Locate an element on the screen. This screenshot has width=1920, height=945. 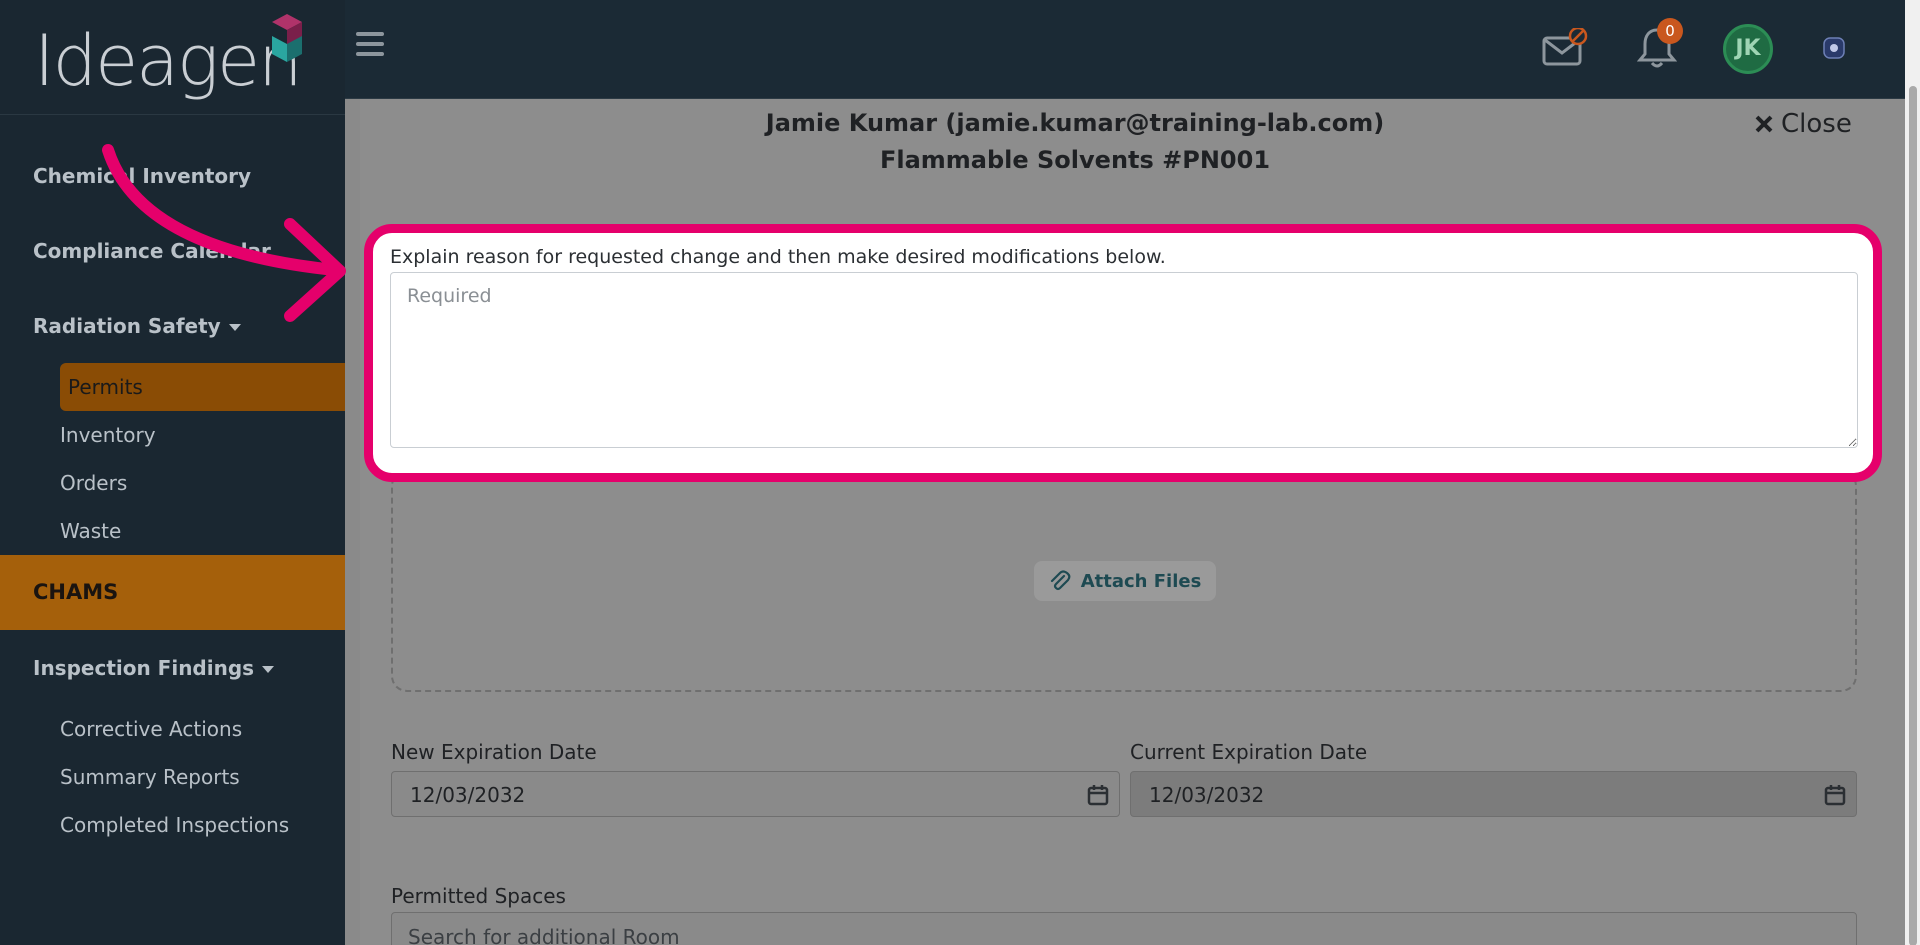
topbar: 0 JK is located at coordinates (1132, 49).